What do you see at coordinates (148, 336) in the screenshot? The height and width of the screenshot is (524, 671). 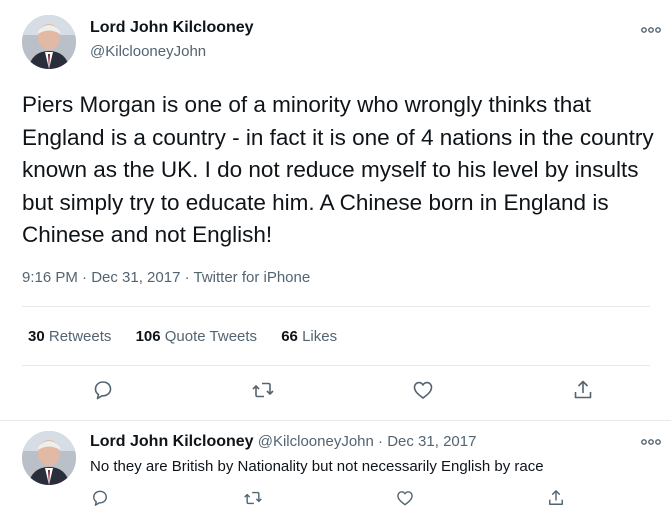 I see `quote-tweets-count: 106` at bounding box center [148, 336].